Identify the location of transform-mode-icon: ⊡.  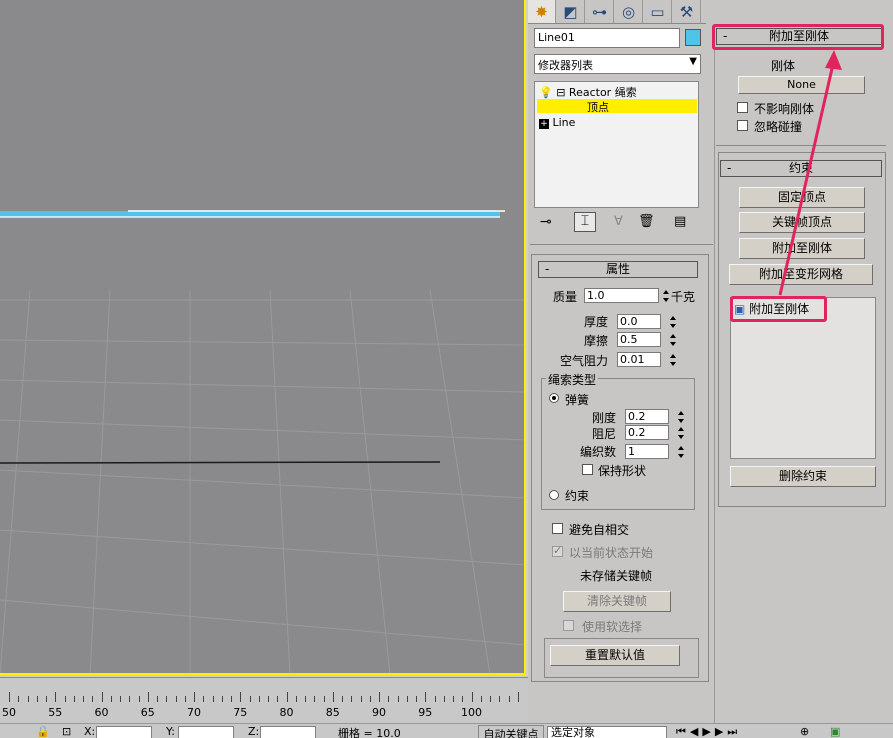
(66, 731).